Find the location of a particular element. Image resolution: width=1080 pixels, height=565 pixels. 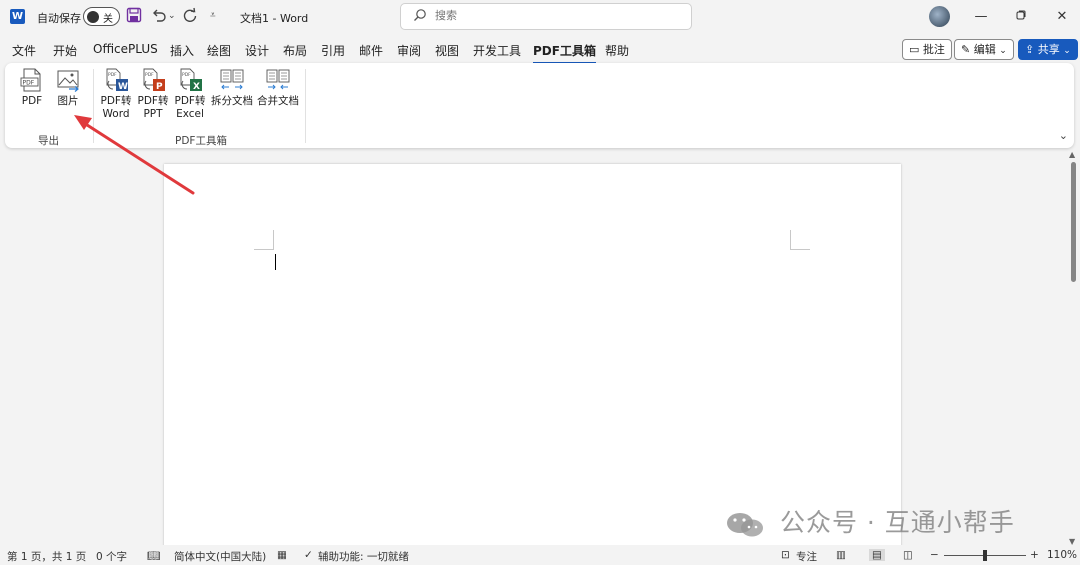

collapse-ribbon-icon: ⌄ is located at coordinates (1063, 135).